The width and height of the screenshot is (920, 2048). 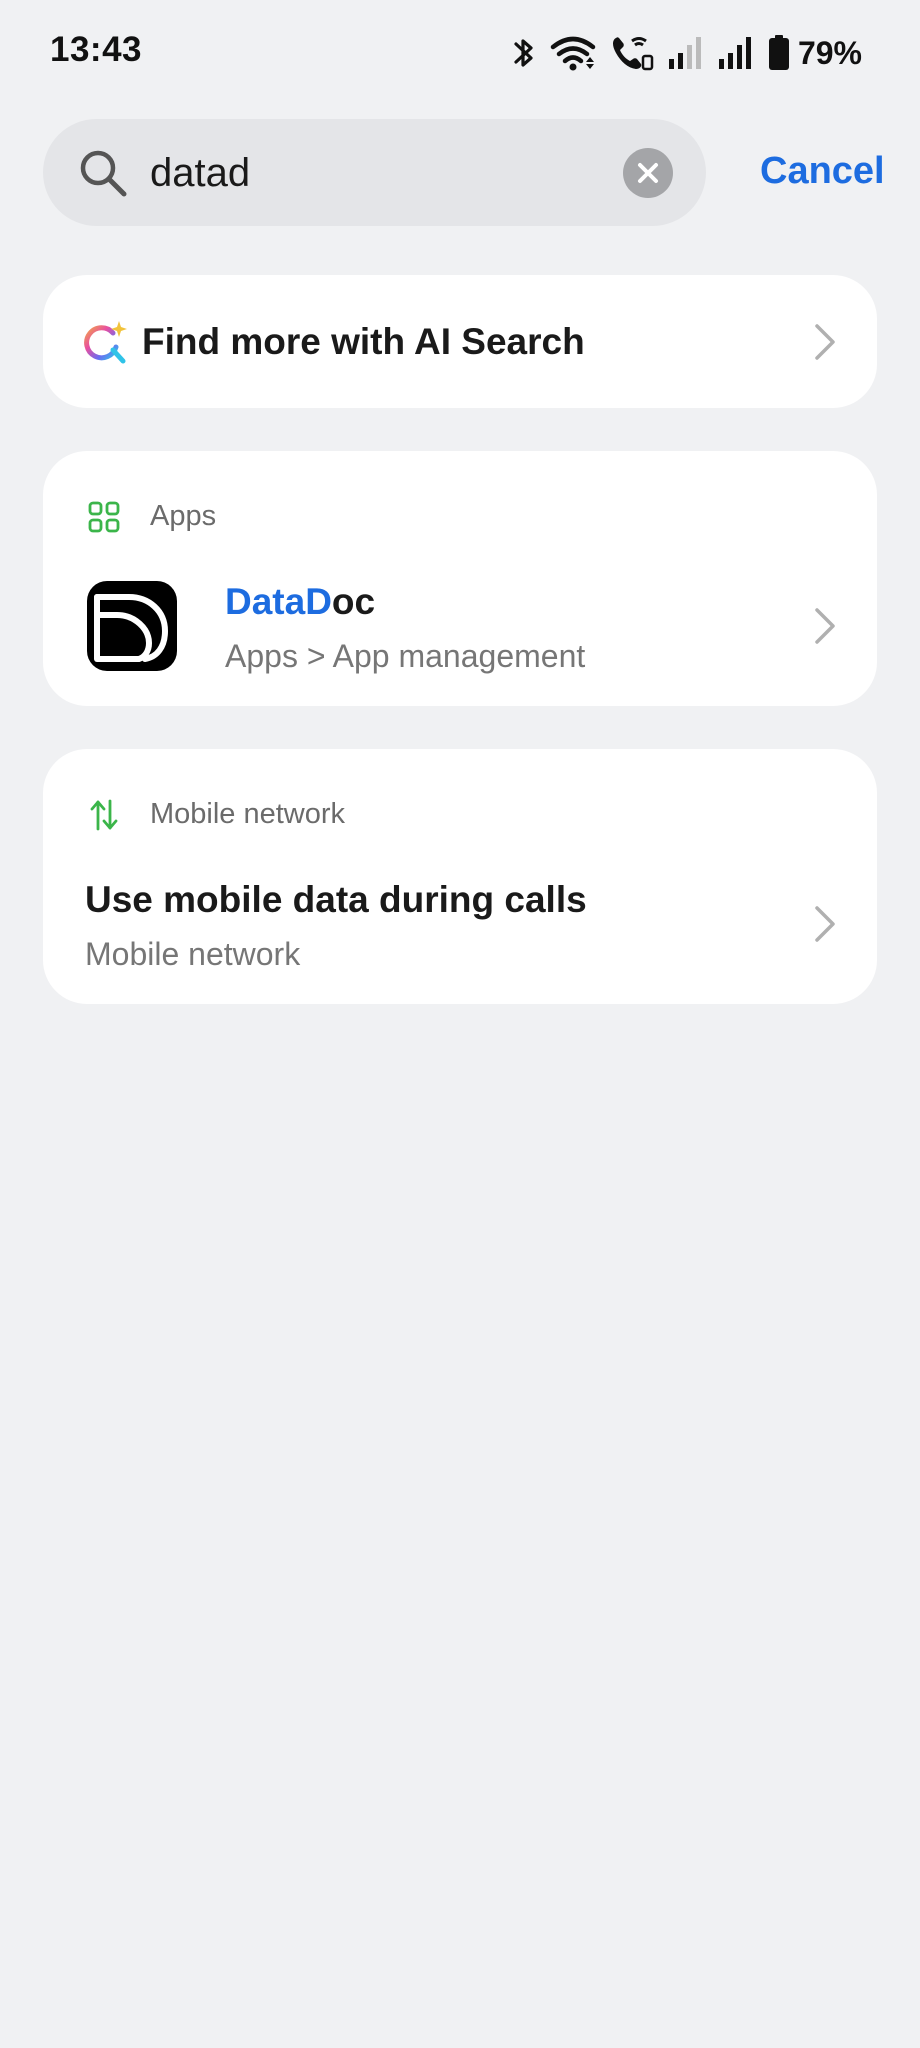 I want to click on ai-search-card: Find more with AI Search, so click(x=460, y=341).